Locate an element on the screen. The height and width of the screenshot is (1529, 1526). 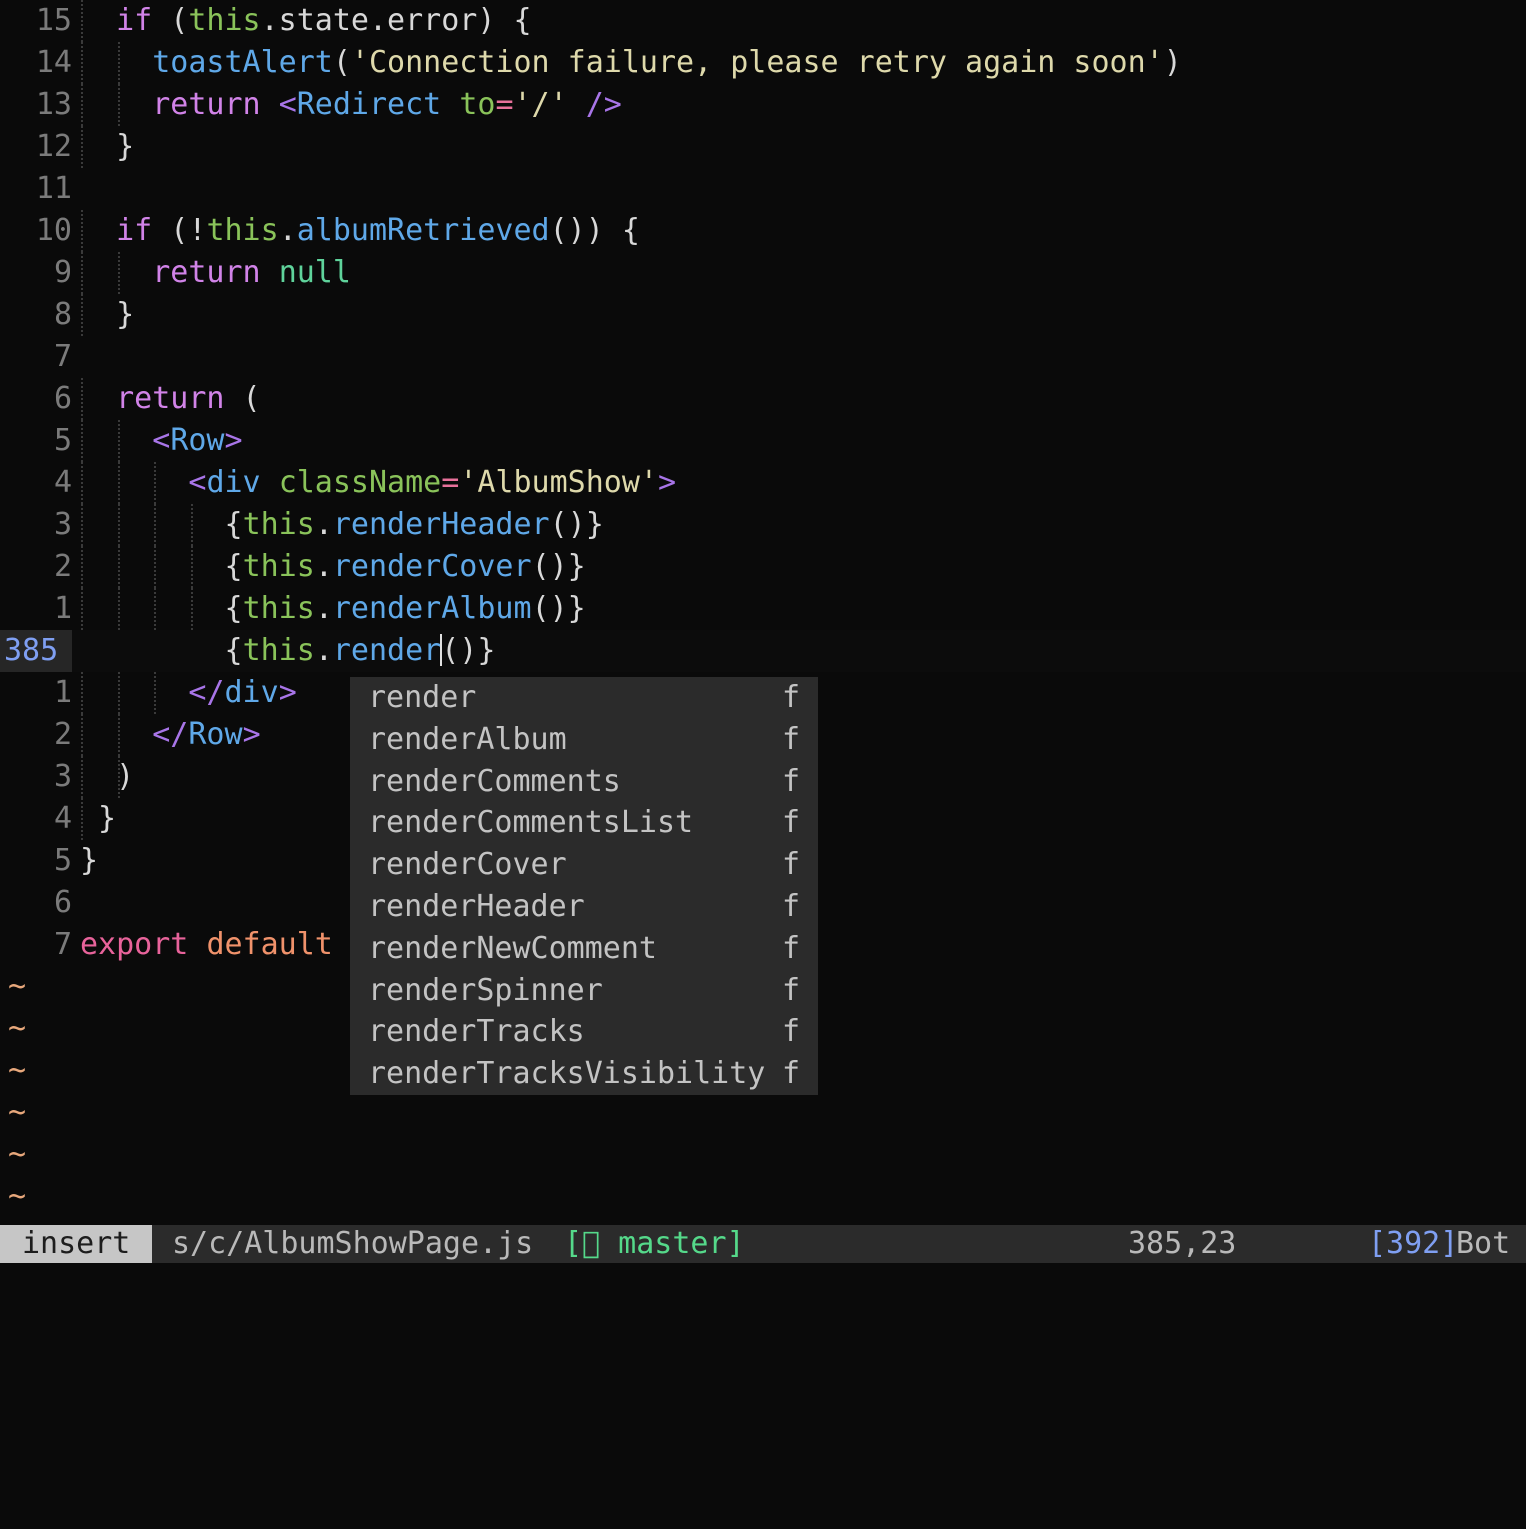
completion-item: renderComments f is located at coordinates (584, 782).